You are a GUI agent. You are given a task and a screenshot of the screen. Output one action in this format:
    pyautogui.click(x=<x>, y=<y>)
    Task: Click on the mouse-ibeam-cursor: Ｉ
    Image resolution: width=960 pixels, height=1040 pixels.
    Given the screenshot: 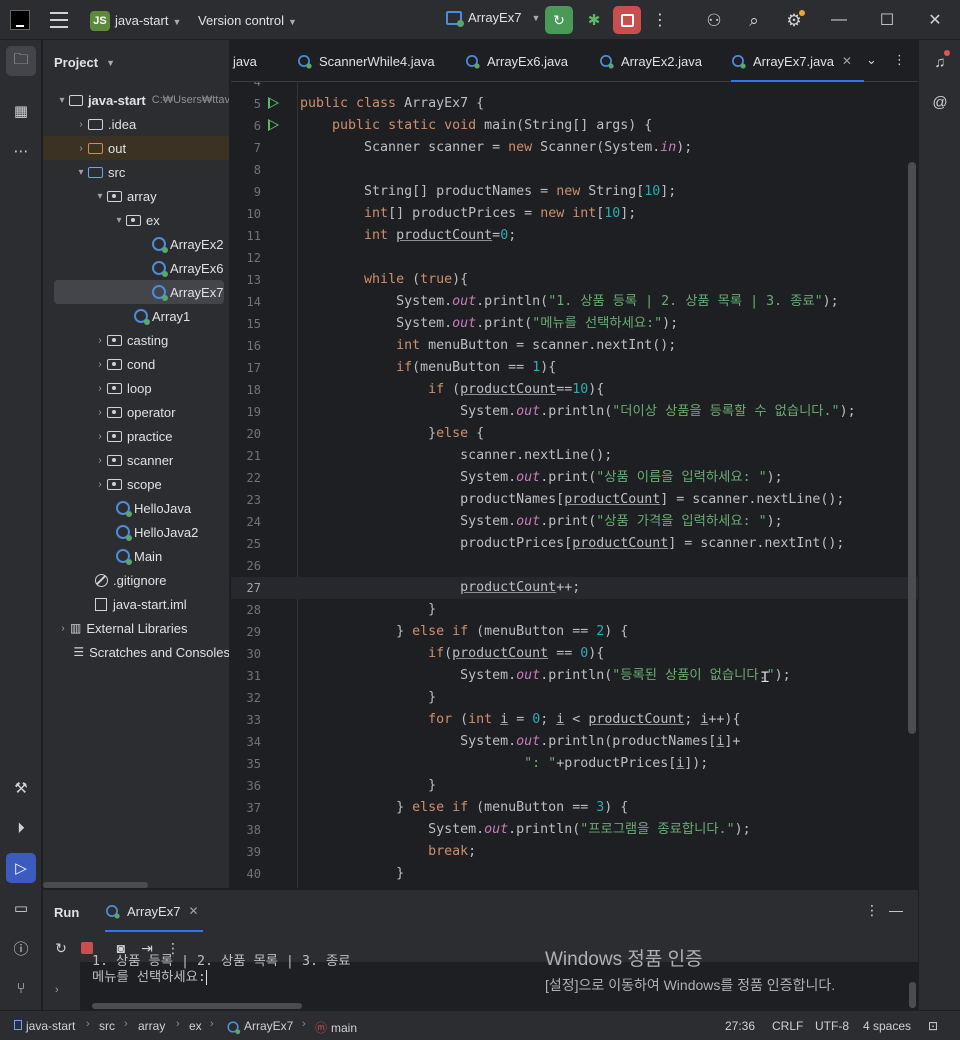 What is the action you would take?
    pyautogui.click(x=765, y=677)
    